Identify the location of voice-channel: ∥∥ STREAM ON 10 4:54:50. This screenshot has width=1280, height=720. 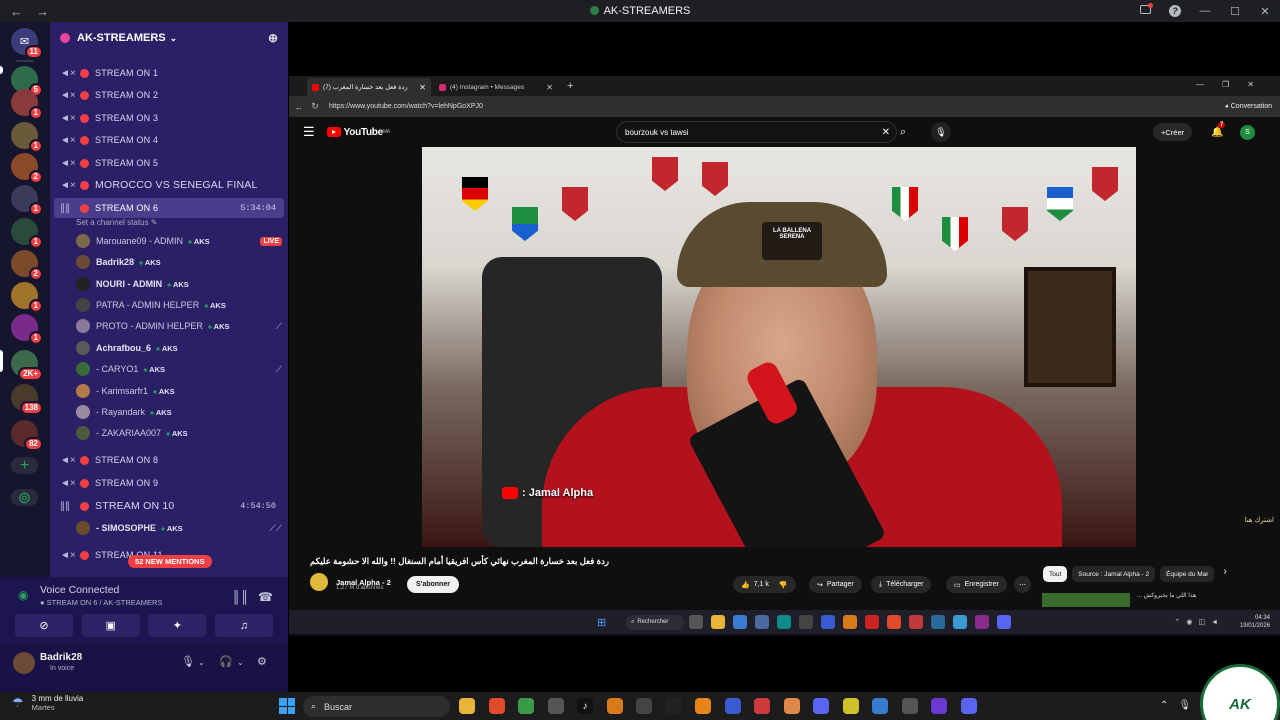
(169, 506).